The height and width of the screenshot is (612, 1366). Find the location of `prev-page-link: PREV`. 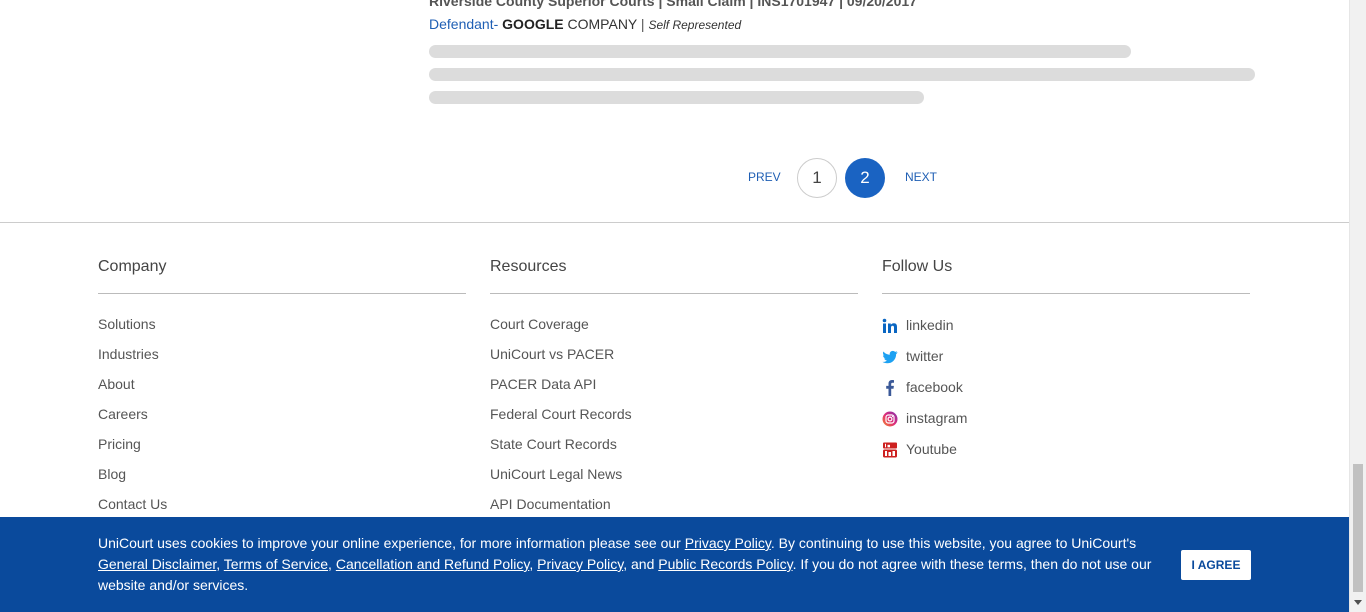

prev-page-link: PREV is located at coordinates (764, 177).